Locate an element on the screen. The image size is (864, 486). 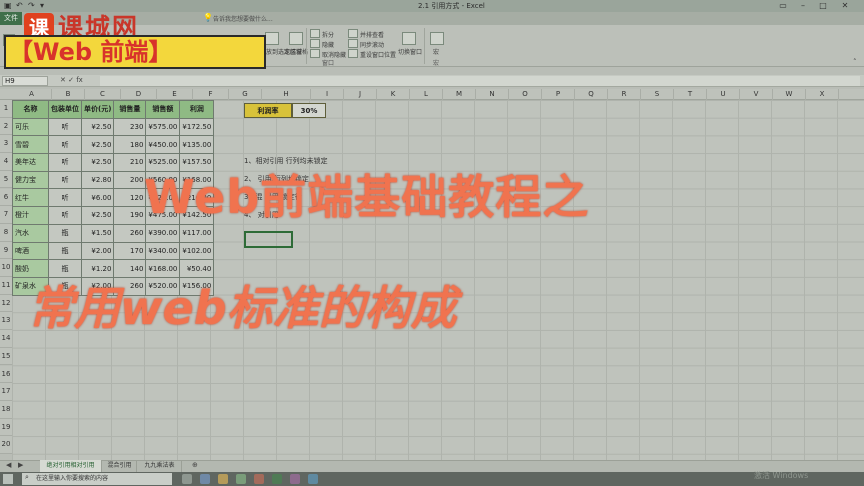
sync-scroll-icon is located at coordinates (353, 43).